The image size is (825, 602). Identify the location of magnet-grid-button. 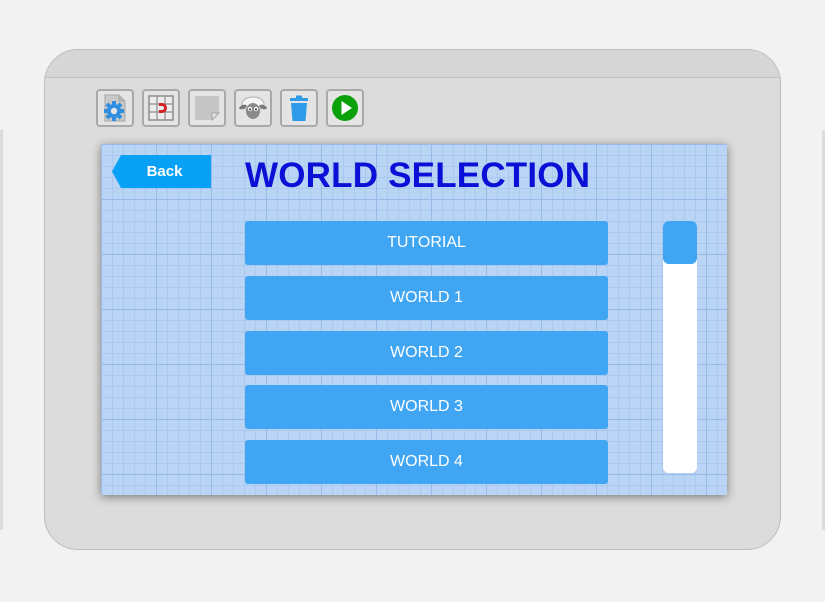
(161, 108).